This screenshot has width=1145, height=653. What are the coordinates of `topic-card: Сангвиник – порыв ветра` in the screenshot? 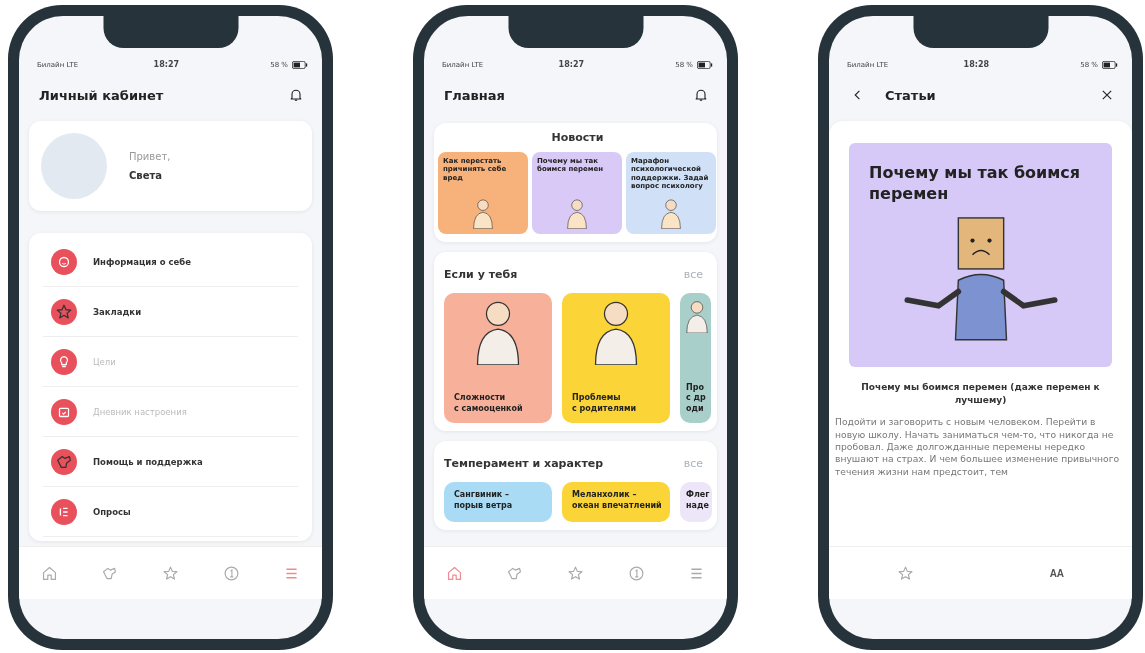 It's located at (498, 502).